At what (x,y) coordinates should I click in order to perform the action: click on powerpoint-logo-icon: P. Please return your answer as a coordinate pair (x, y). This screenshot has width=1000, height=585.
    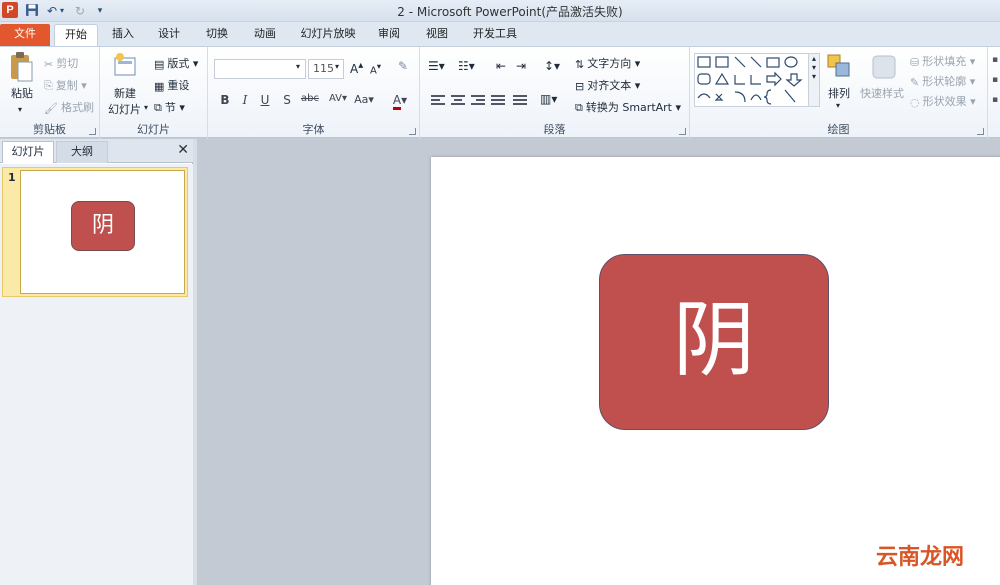
    Looking at the image, I should click on (10, 10).